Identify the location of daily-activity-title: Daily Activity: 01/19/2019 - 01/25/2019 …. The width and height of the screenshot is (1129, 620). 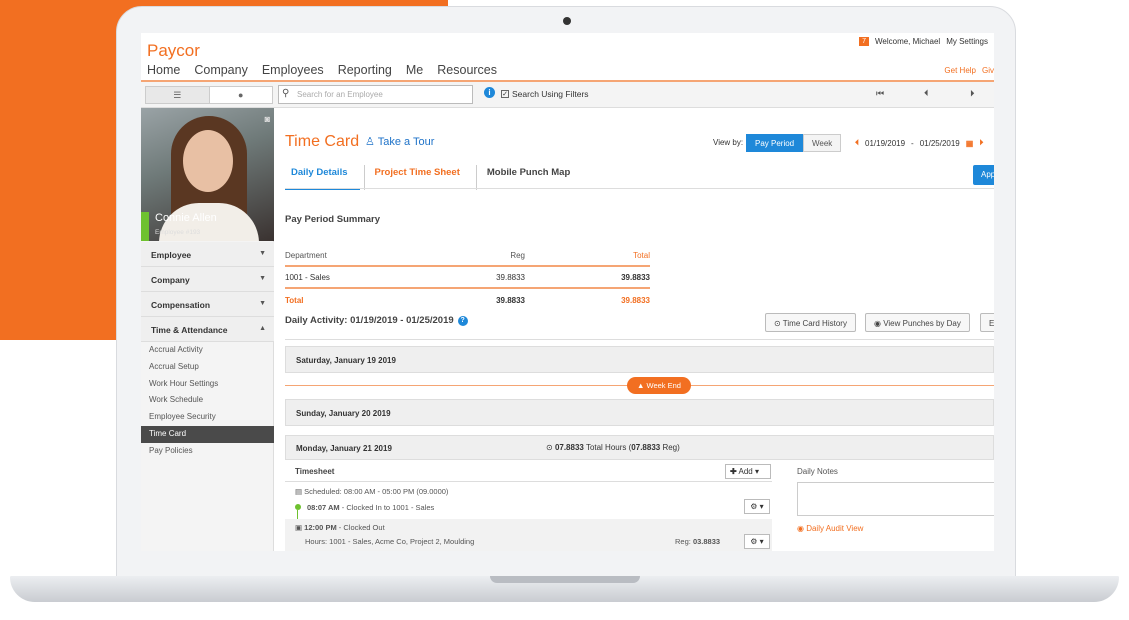
(376, 320).